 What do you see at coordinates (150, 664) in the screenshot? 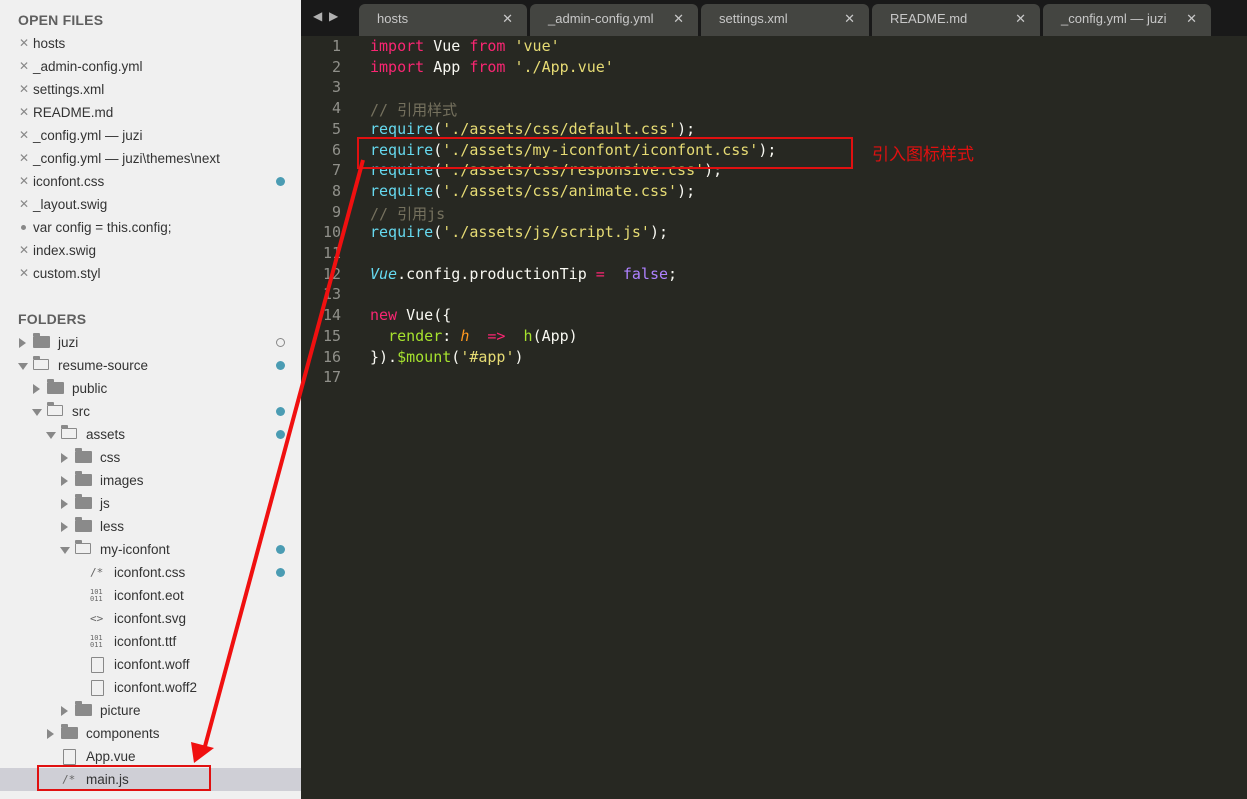
I see `folder-tree-item: iconfont.woff` at bounding box center [150, 664].